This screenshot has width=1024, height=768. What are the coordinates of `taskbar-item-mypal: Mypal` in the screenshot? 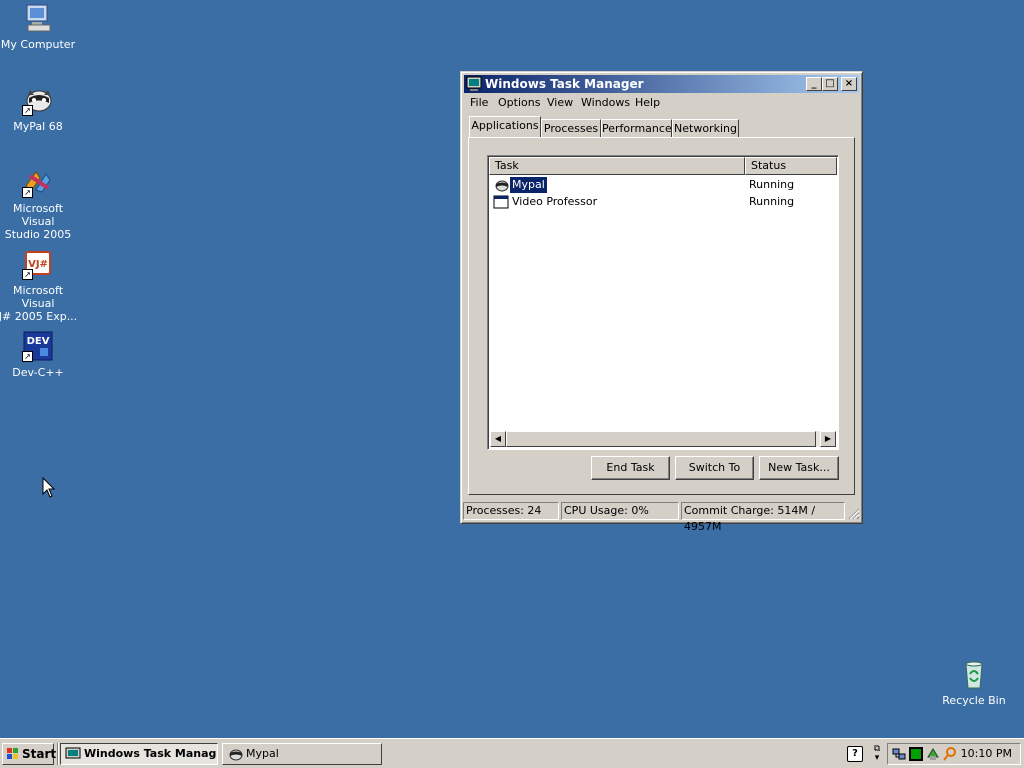 It's located at (302, 754).